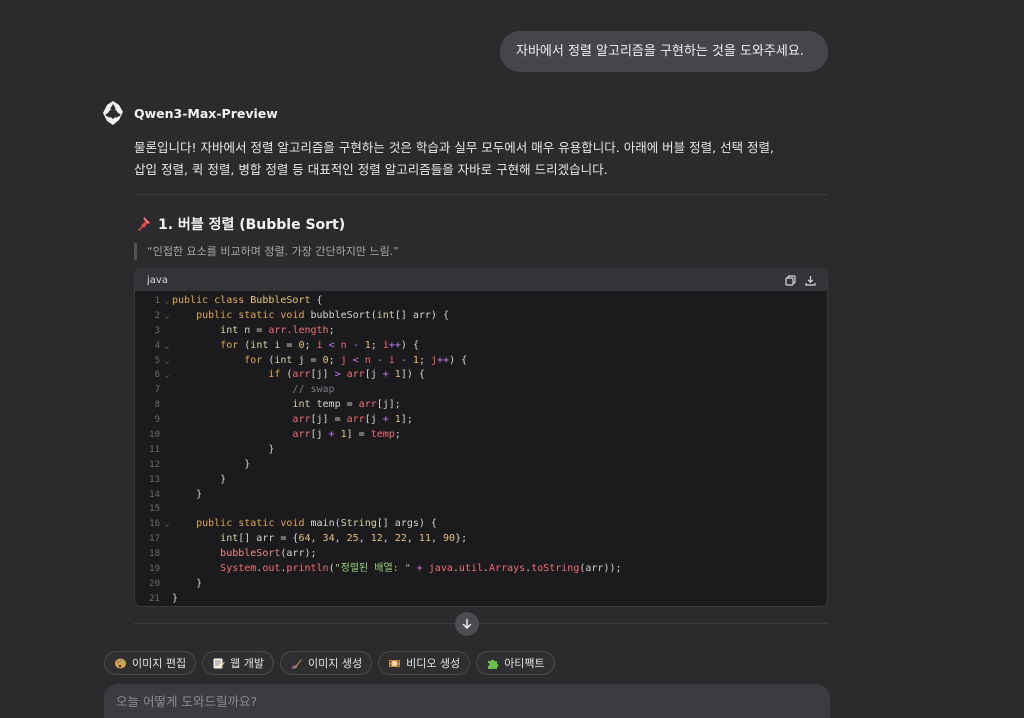 The height and width of the screenshot is (718, 1024). Describe the element at coordinates (268, 539) in the screenshot. I see `code-token: [] arr = {` at that location.